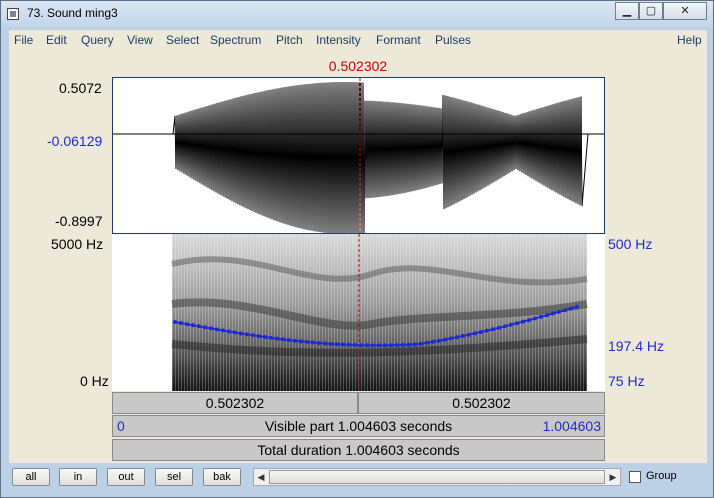 The width and height of the screenshot is (714, 498). I want to click on wave-max-label: 0.5072, so click(80, 88).